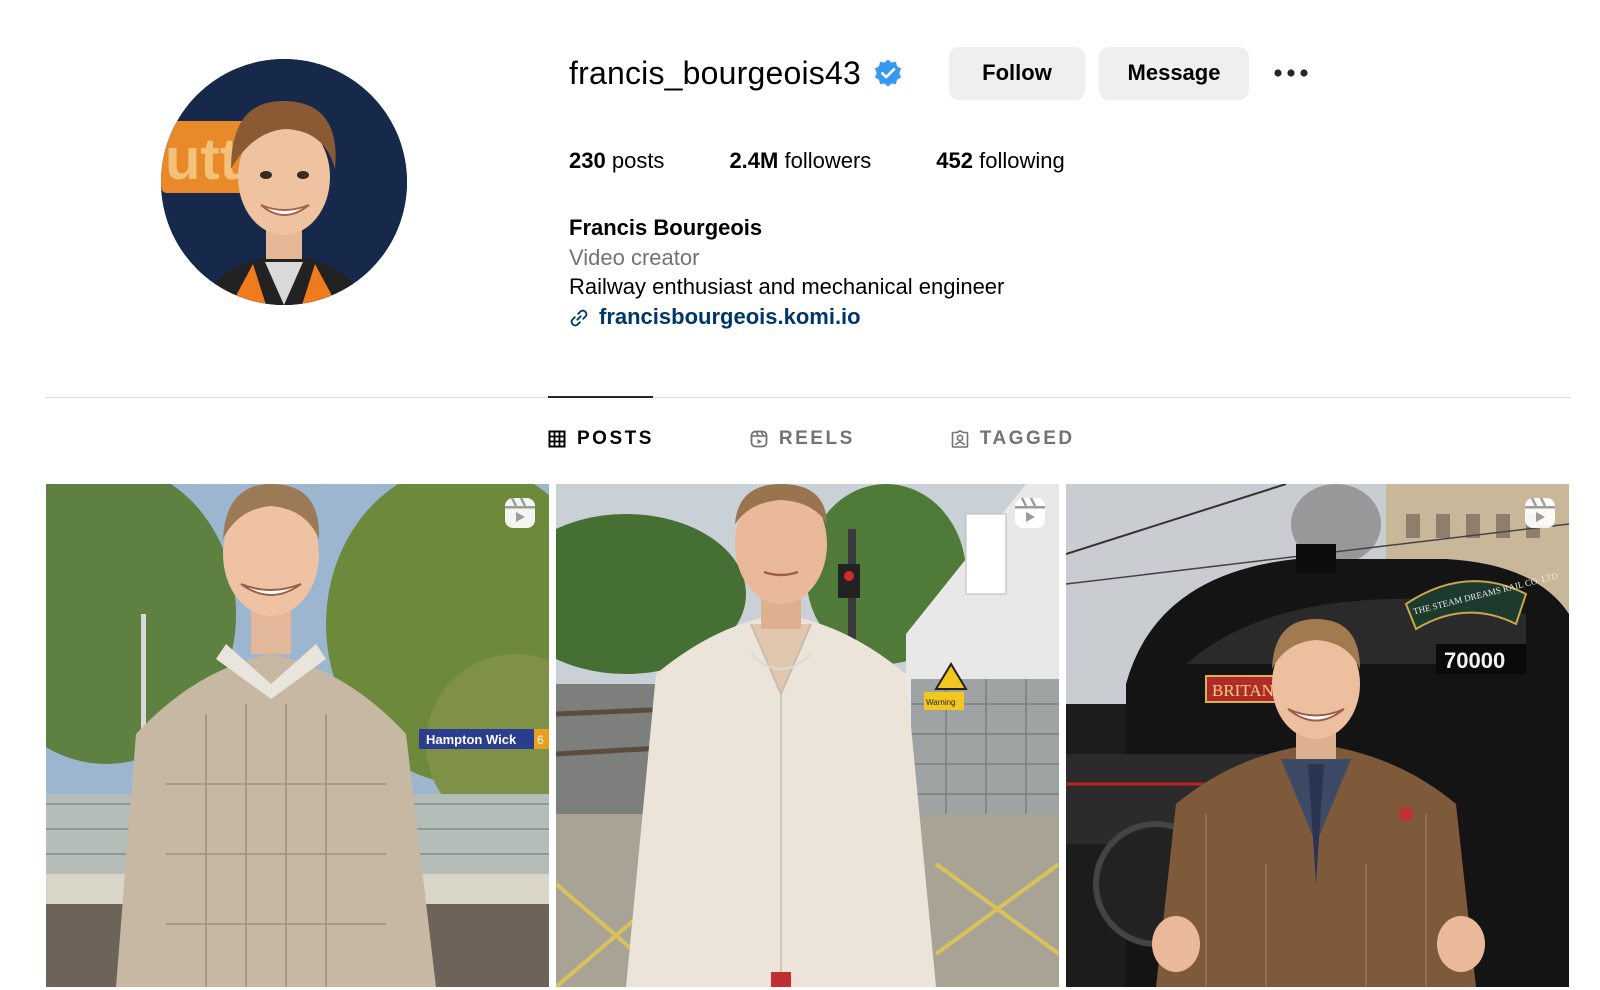 This screenshot has width=1600, height=990. What do you see at coordinates (888, 73) in the screenshot?
I see `verified-badge-icon` at bounding box center [888, 73].